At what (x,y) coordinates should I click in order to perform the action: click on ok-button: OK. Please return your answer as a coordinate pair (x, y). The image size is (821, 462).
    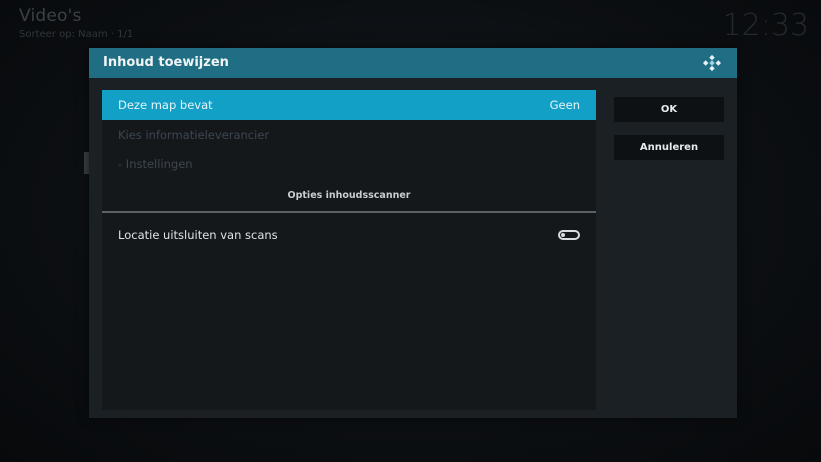
    Looking at the image, I should click on (669, 109).